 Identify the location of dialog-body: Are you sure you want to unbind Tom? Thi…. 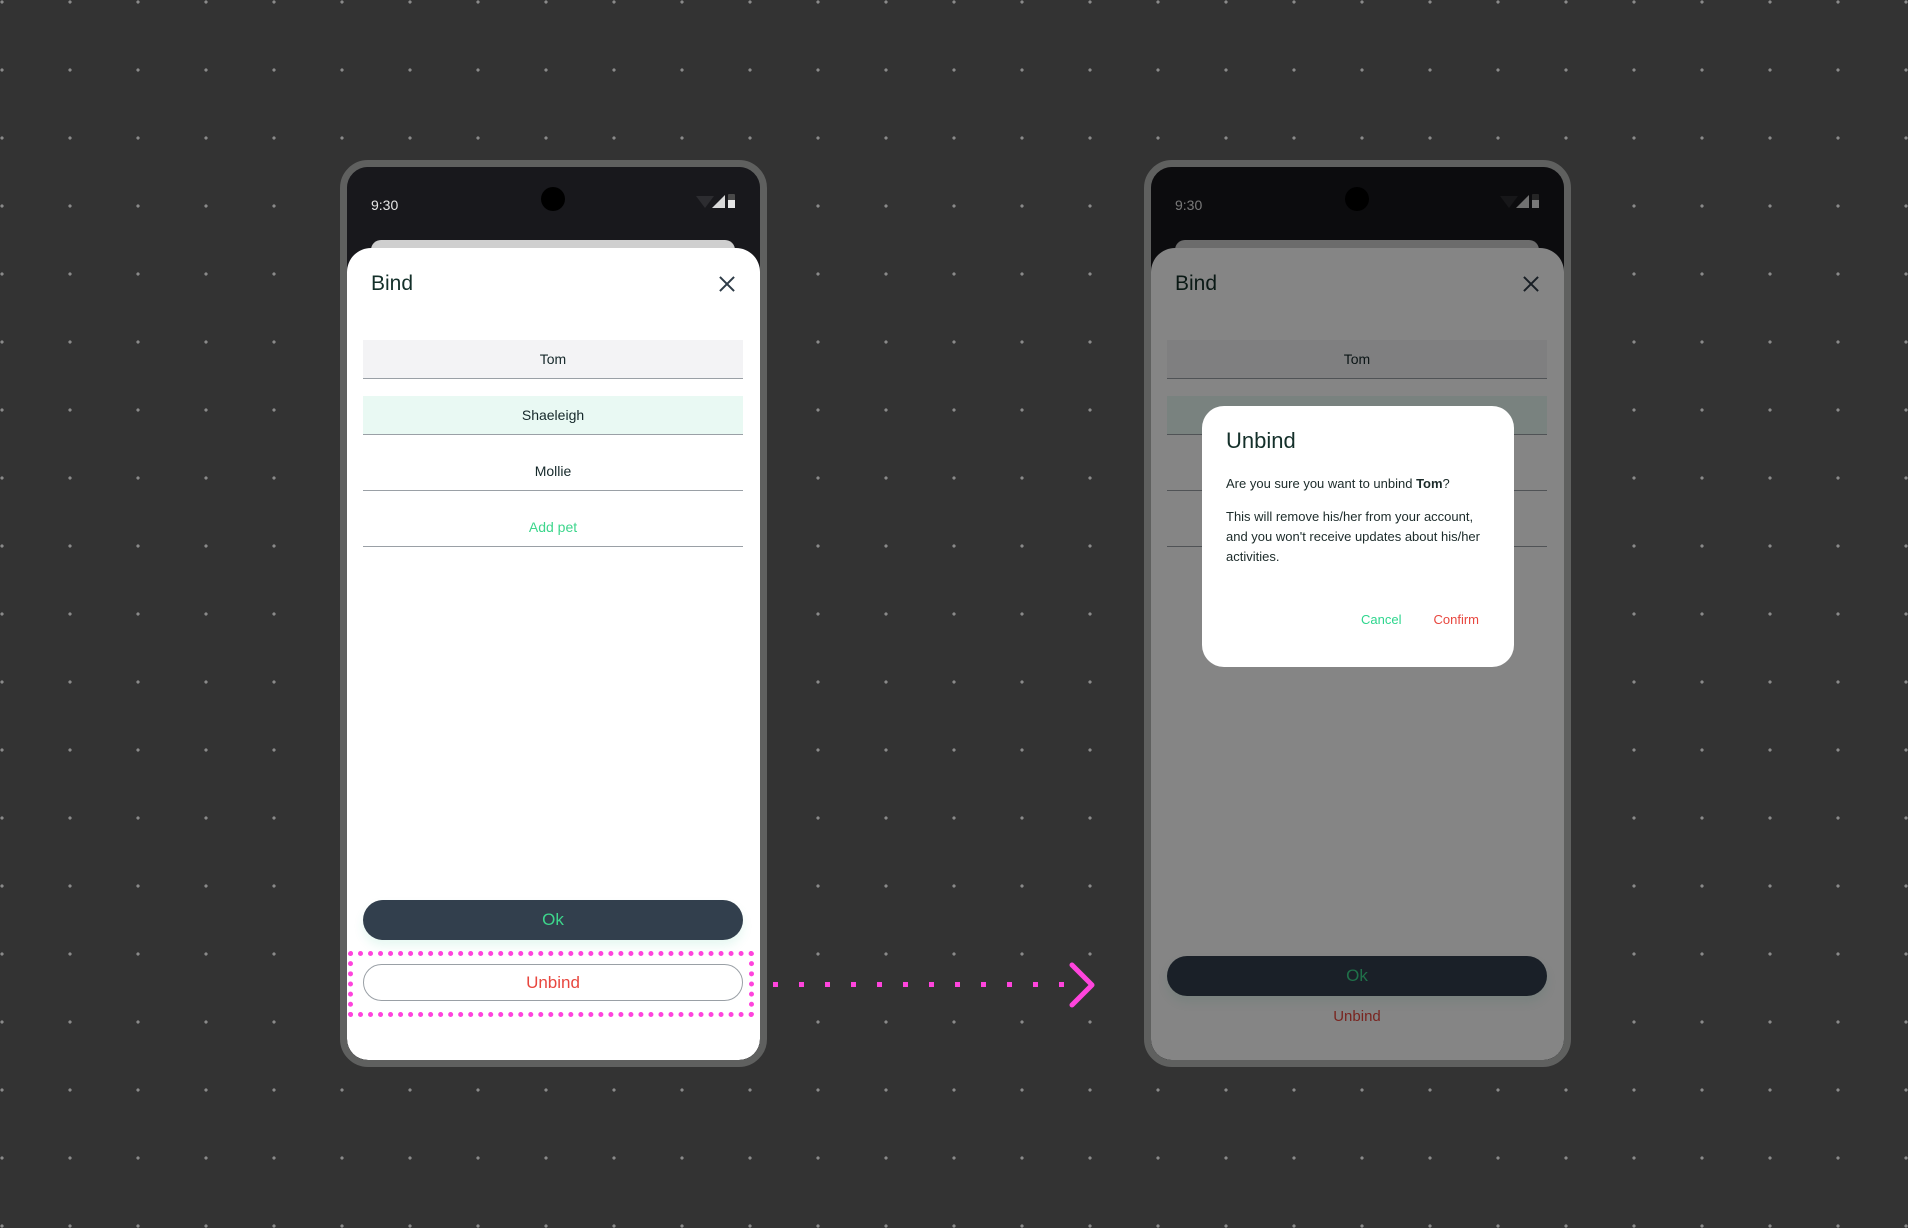
(1358, 520).